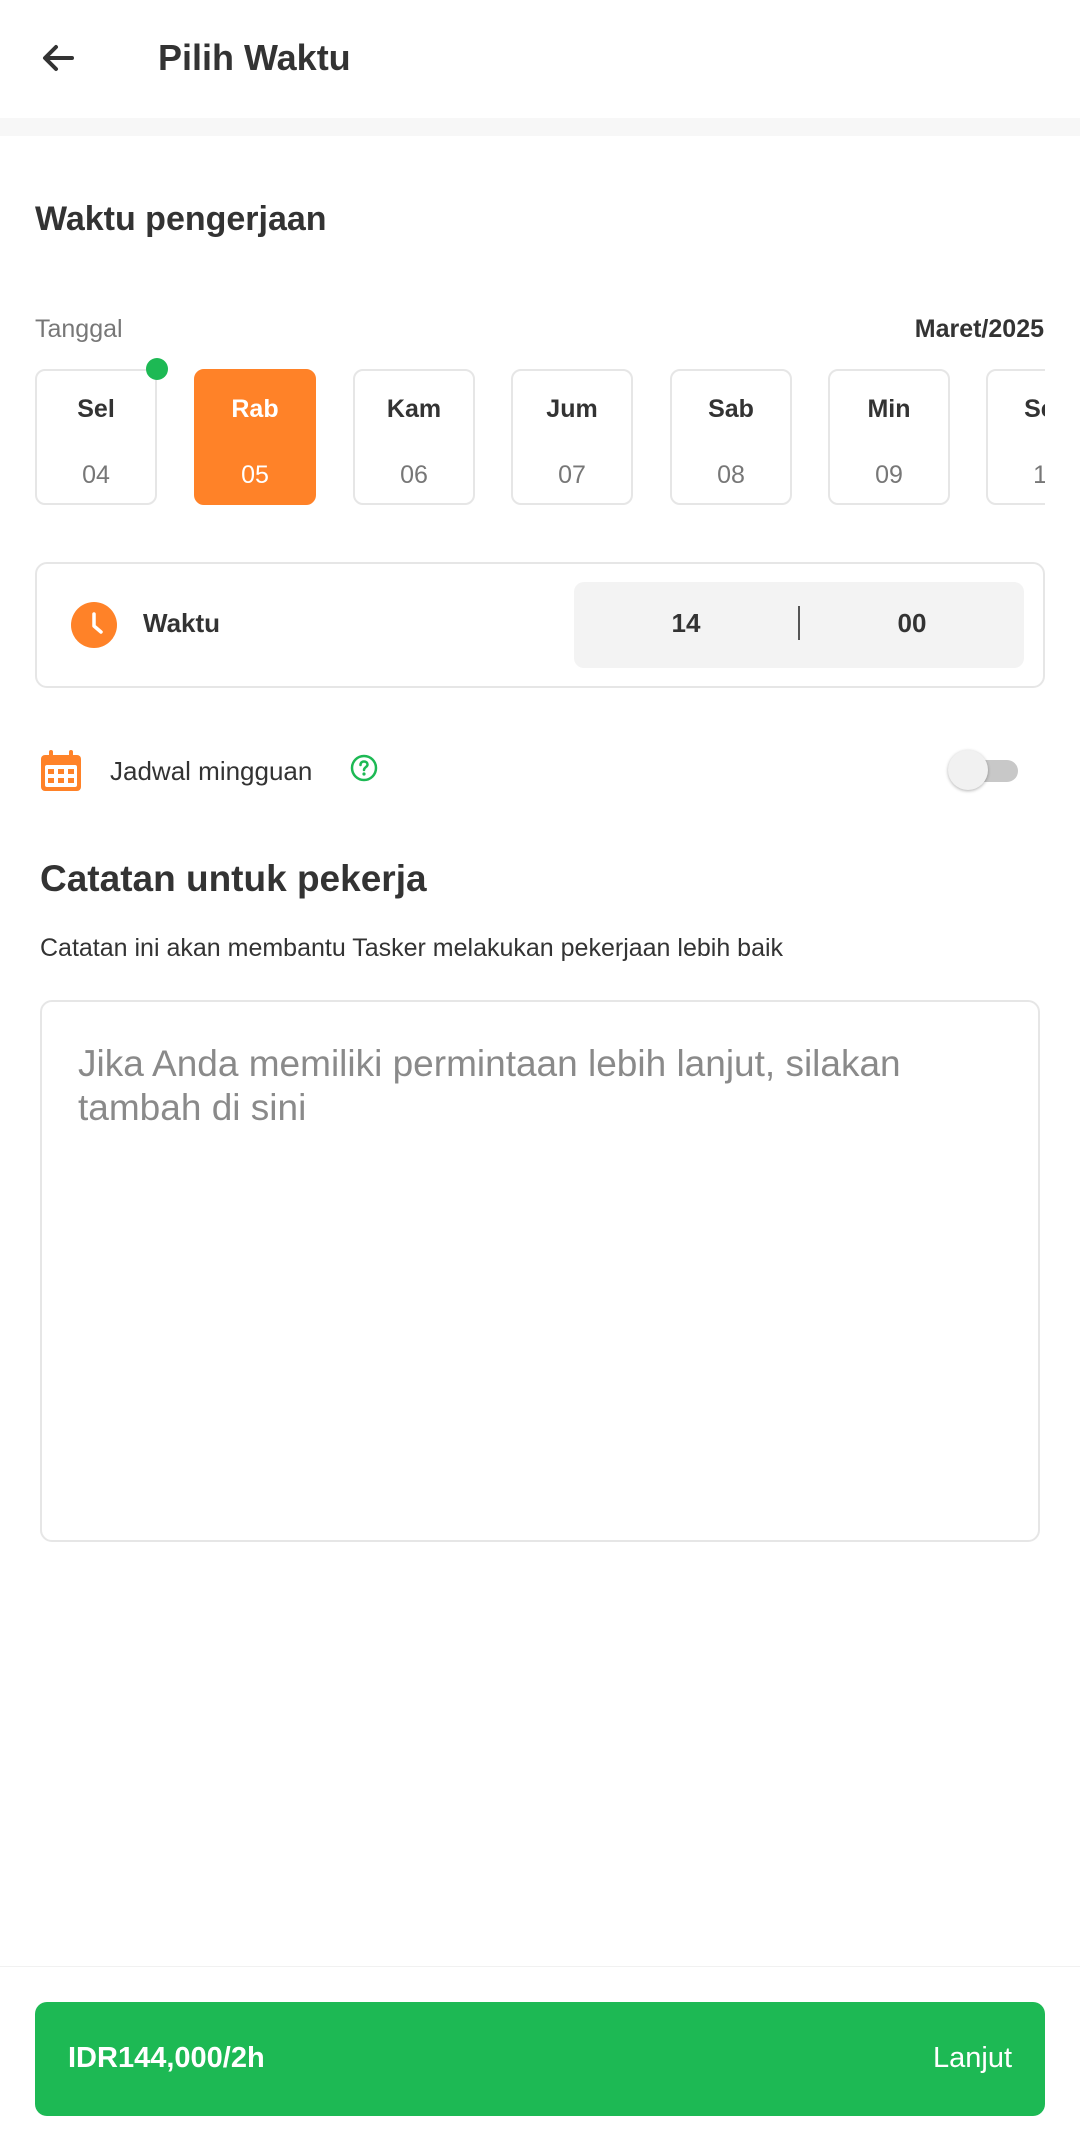 The width and height of the screenshot is (1080, 2133). What do you see at coordinates (94, 625) in the screenshot?
I see `clock-icon` at bounding box center [94, 625].